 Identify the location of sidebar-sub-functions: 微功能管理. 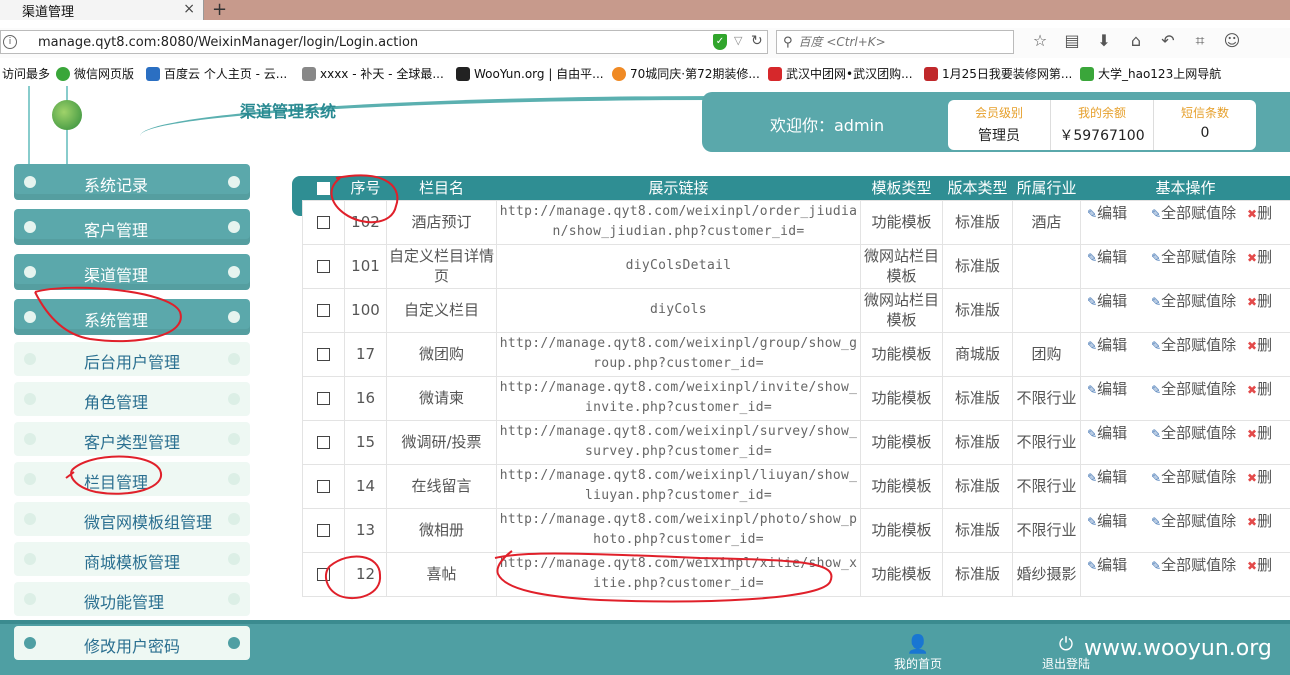
(132, 599).